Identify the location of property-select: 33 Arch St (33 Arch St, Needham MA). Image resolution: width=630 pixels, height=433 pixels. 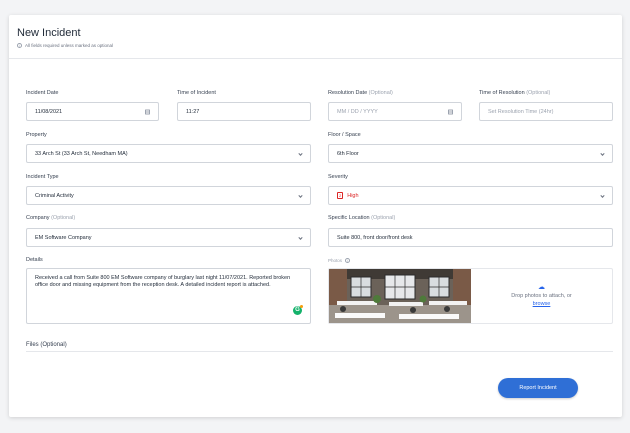
(168, 153).